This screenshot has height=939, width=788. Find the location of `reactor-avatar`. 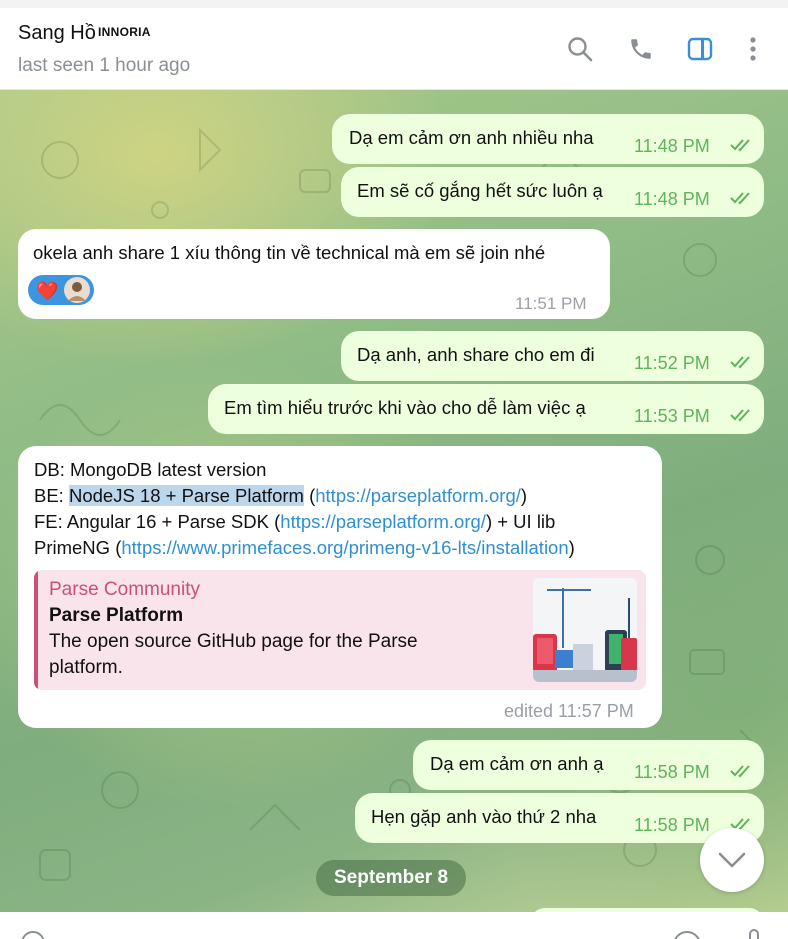

reactor-avatar is located at coordinates (77, 290).